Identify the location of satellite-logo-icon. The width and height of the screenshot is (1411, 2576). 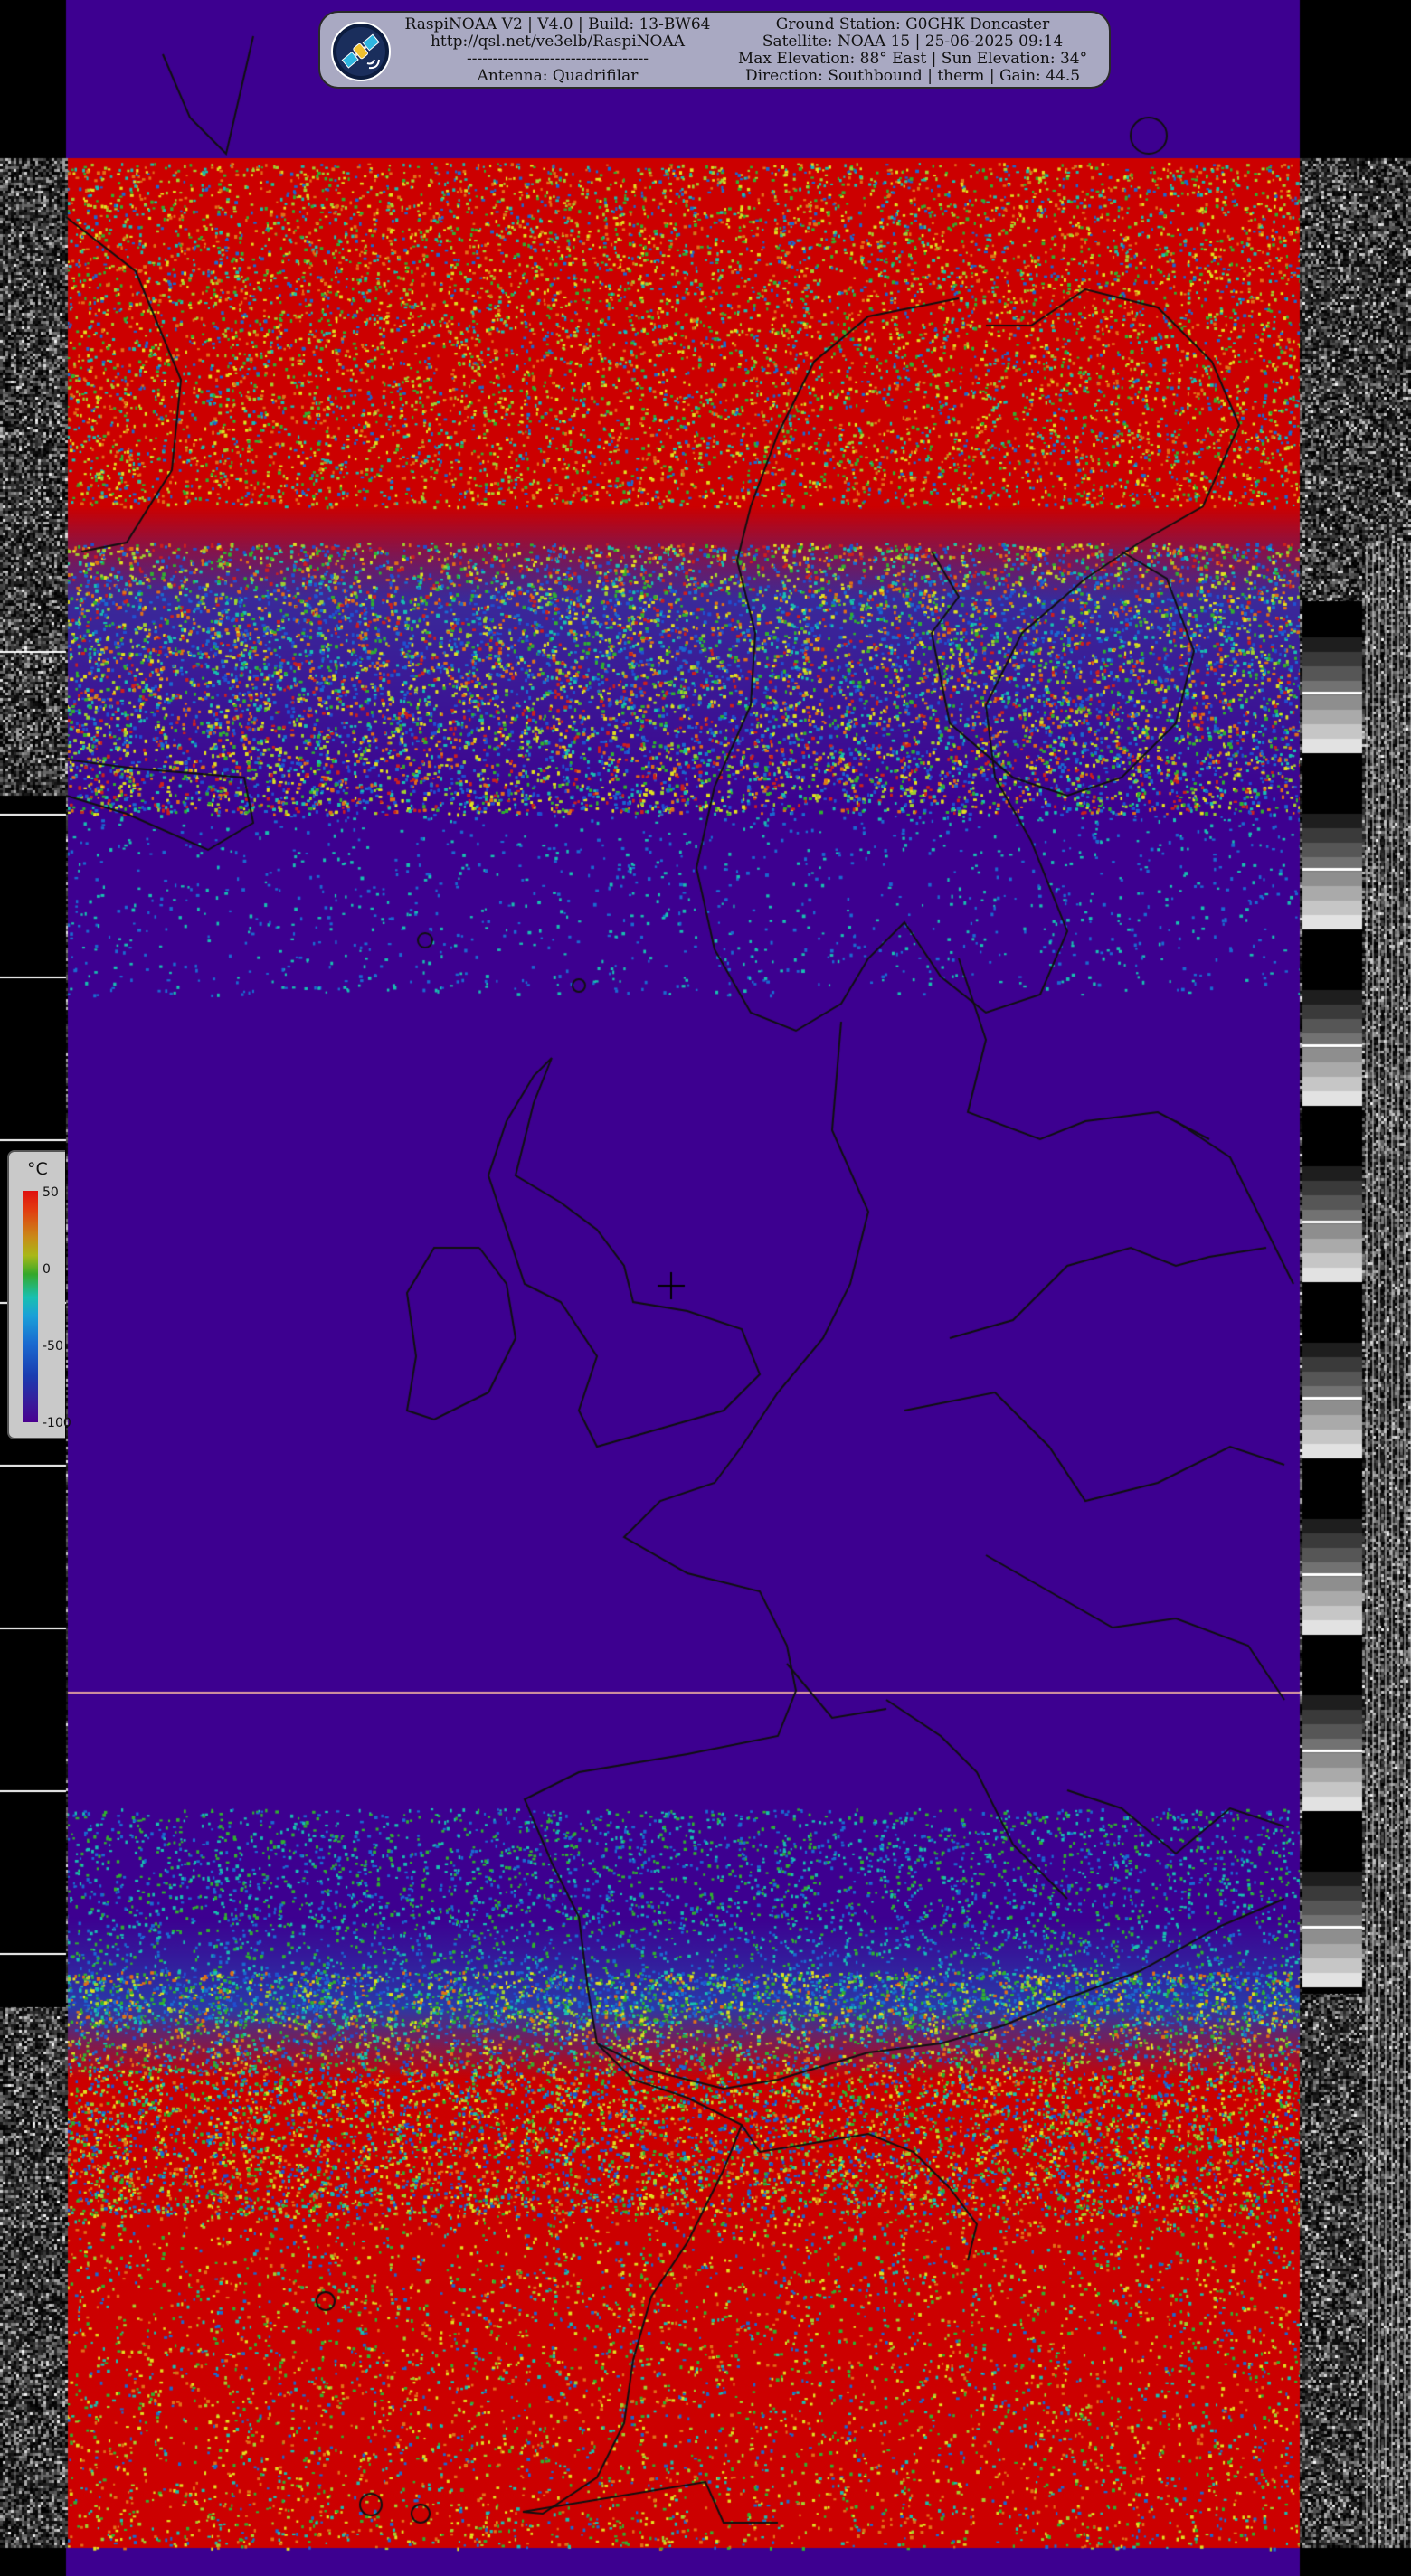
(361, 51).